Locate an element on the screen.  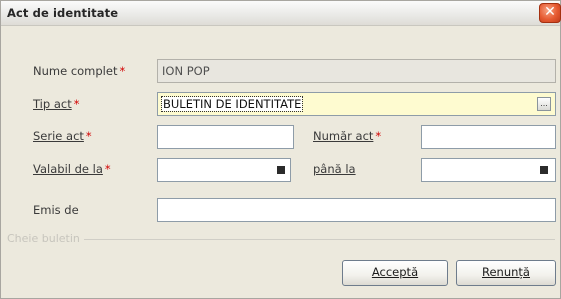
cancel-button: Renunță is located at coordinates (506, 273).